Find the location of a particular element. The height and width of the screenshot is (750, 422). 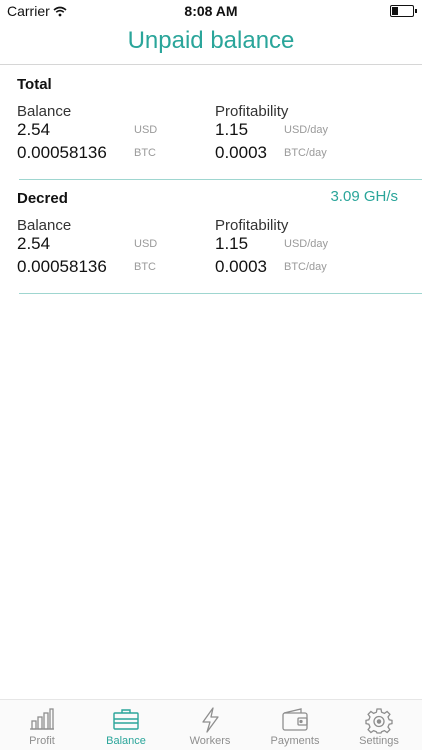

tab-workers: Workers is located at coordinates (210, 725).